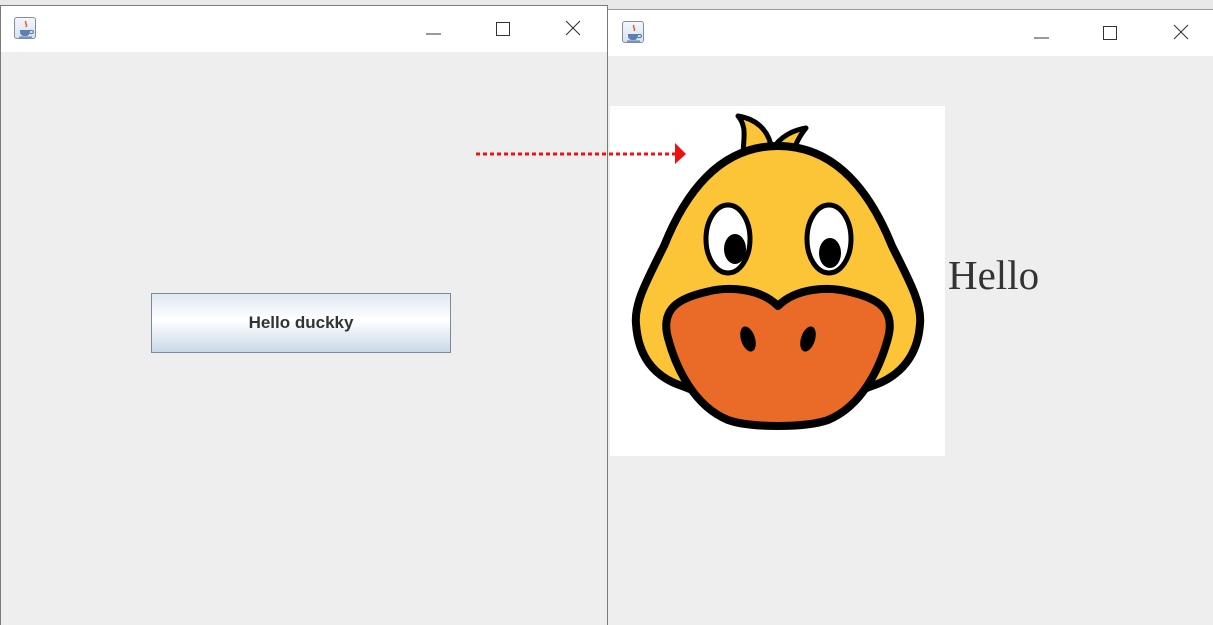 The height and width of the screenshot is (625, 1213). What do you see at coordinates (778, 271) in the screenshot?
I see `duck-face-image` at bounding box center [778, 271].